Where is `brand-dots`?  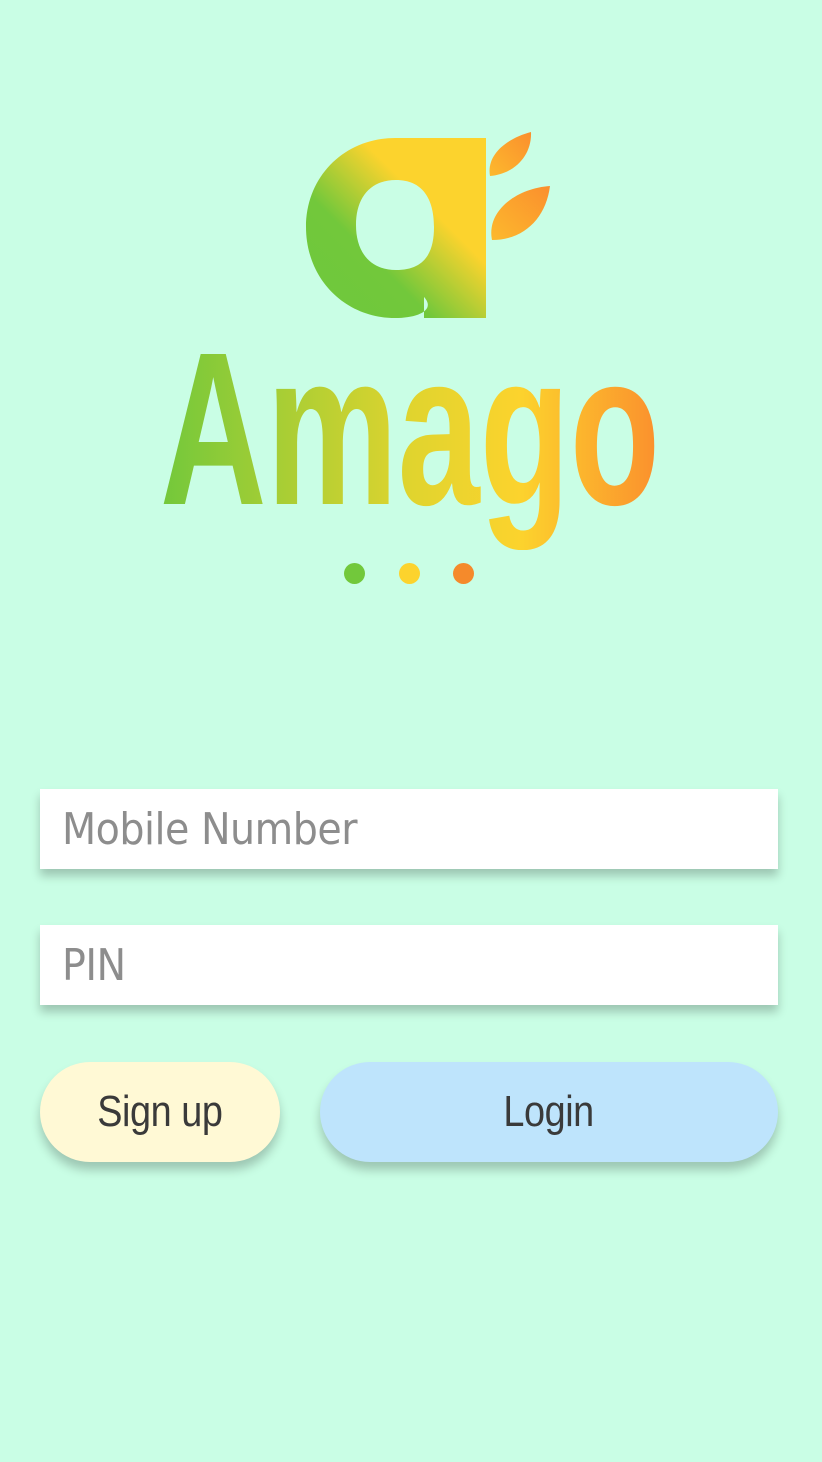 brand-dots is located at coordinates (410, 574).